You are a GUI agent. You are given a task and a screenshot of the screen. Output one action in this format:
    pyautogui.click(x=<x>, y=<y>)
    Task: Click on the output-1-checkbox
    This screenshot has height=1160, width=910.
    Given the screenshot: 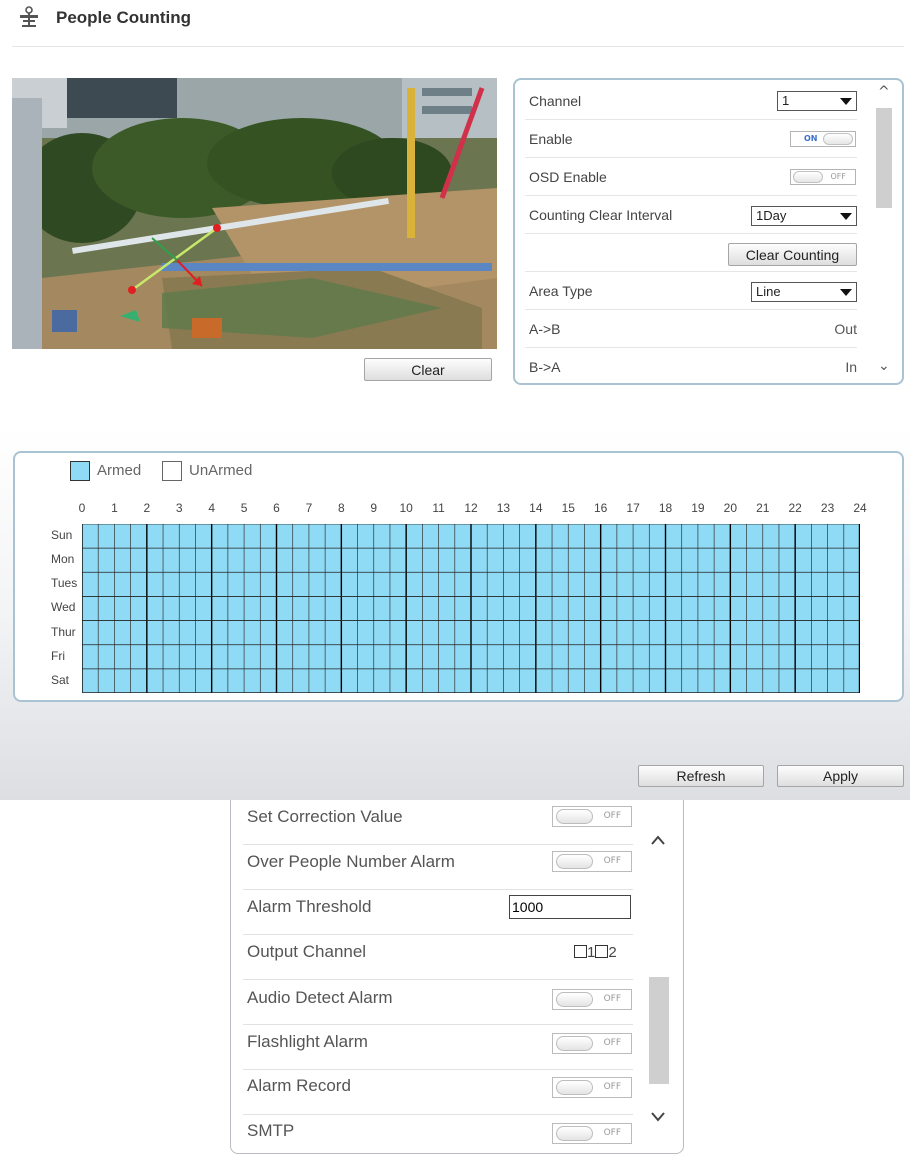 What is the action you would take?
    pyautogui.click(x=580, y=951)
    